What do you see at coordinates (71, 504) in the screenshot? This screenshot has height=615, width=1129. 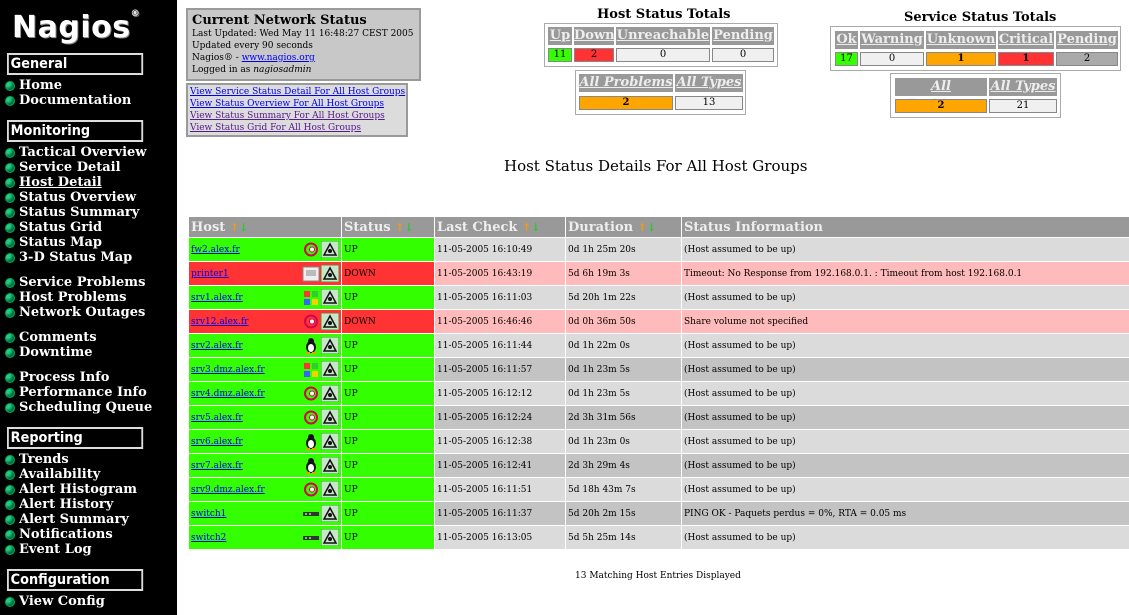 I see `nav-alert-history: Alert History` at bounding box center [71, 504].